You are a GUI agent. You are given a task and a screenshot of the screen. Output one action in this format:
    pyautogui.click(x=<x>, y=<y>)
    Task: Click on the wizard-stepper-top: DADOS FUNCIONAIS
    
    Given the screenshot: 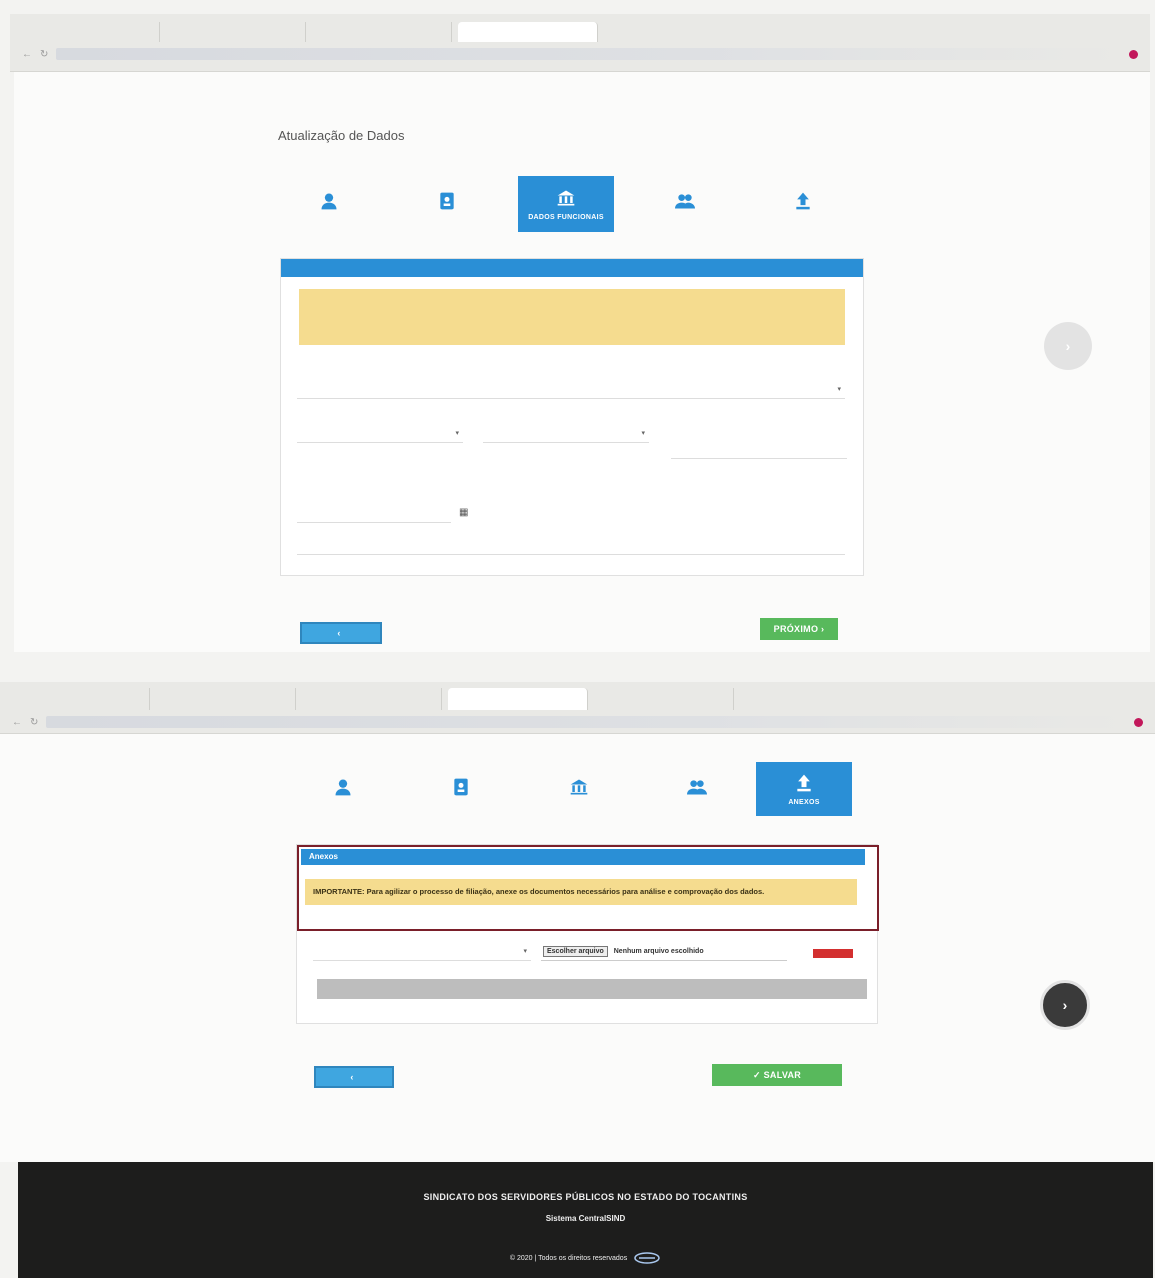 What is the action you would take?
    pyautogui.click(x=566, y=204)
    